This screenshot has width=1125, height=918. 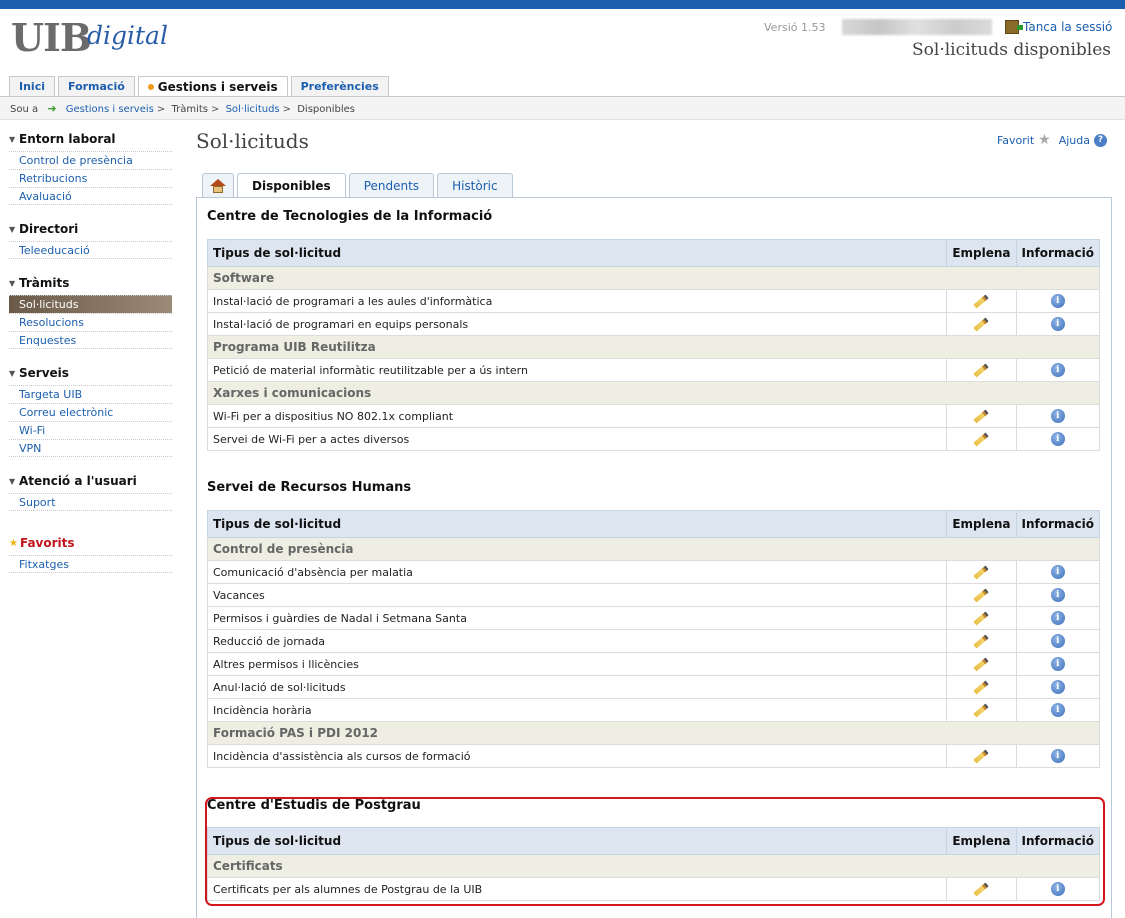 I want to click on favorite-help-links: Favorit ★ Ajuda ?, so click(x=1052, y=140).